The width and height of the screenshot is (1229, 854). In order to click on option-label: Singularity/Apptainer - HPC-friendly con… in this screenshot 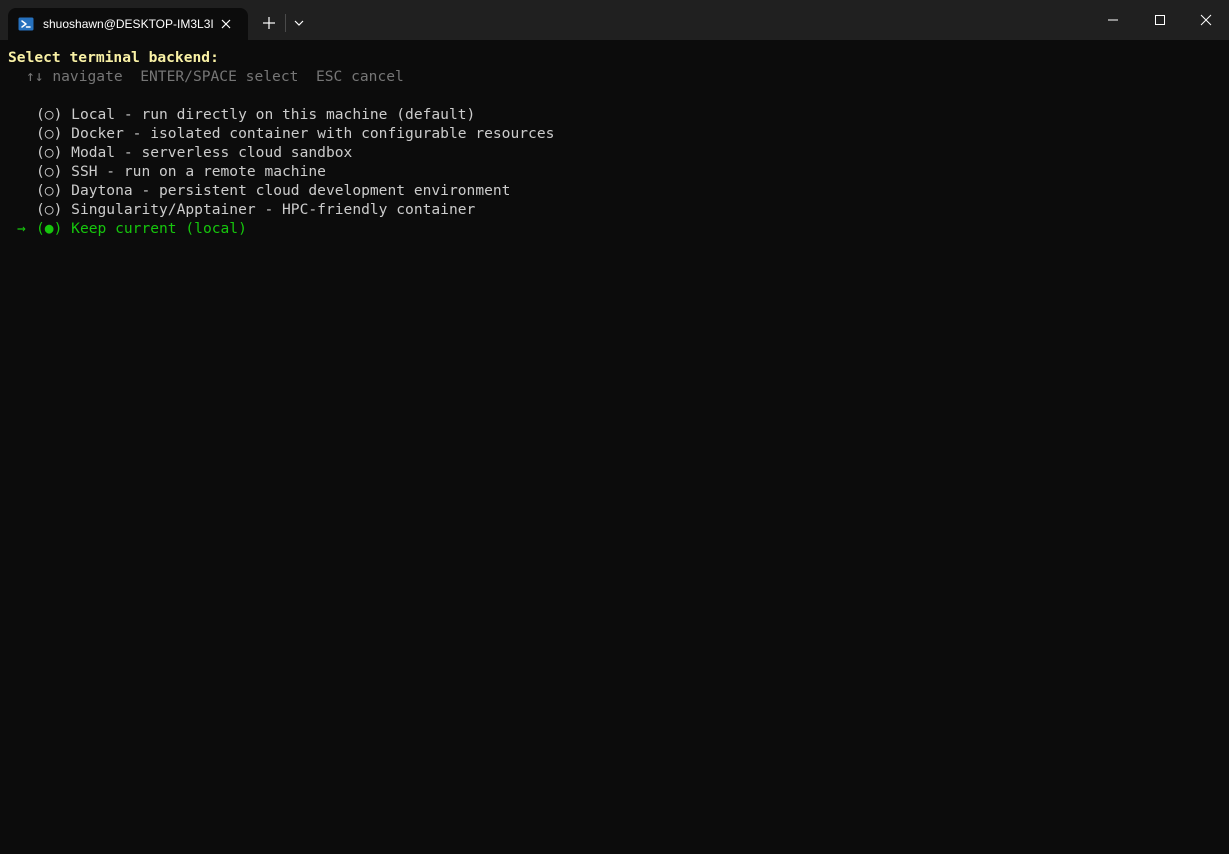, I will do `click(273, 209)`.